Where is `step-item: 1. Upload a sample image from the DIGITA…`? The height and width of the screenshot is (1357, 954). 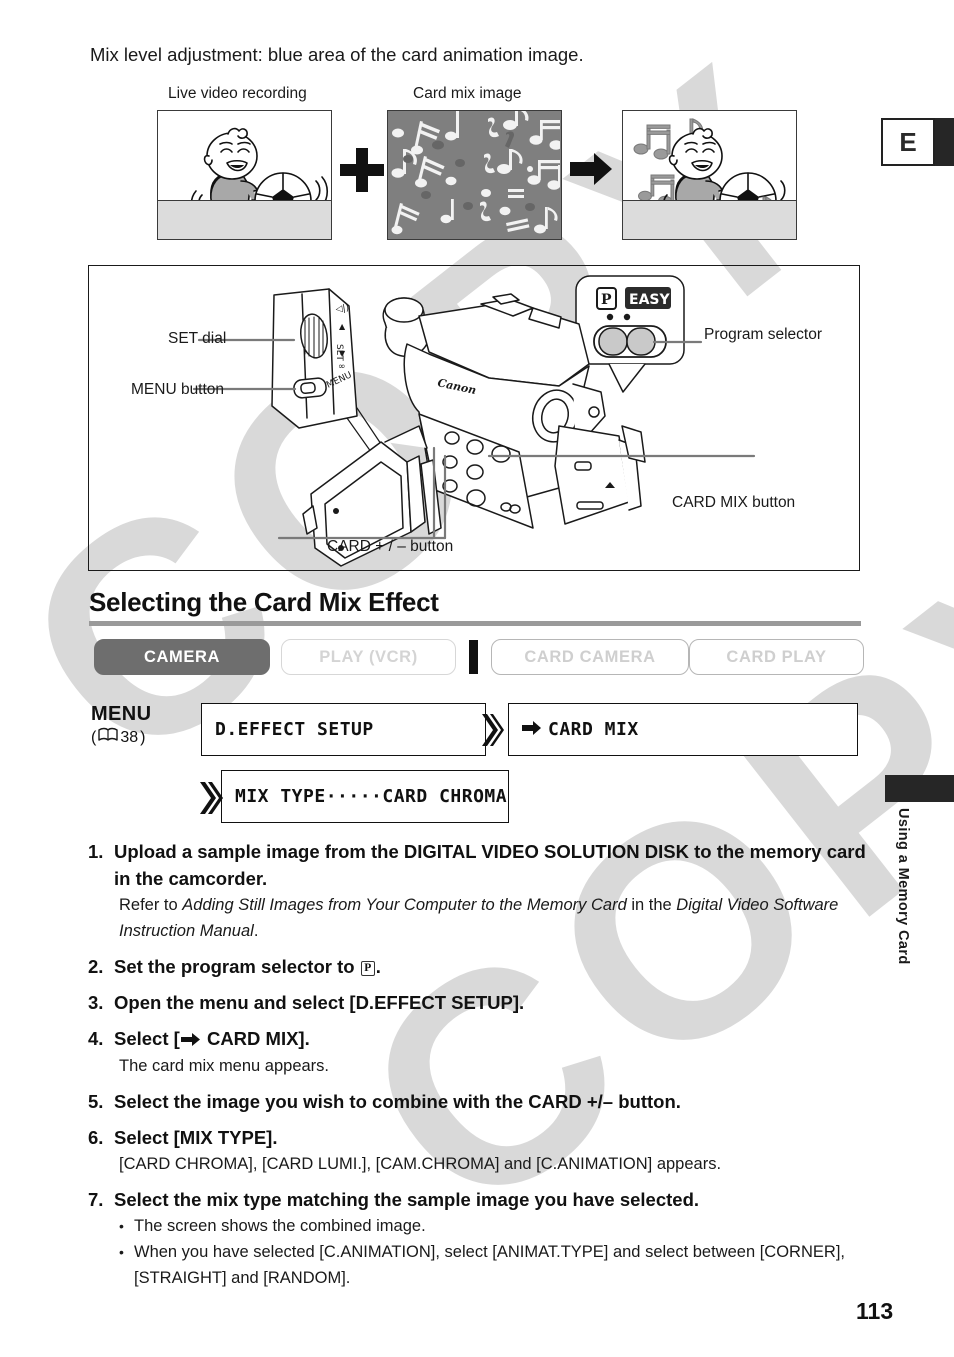 step-item: 1. Upload a sample image from the DIGITA… is located at coordinates (478, 891).